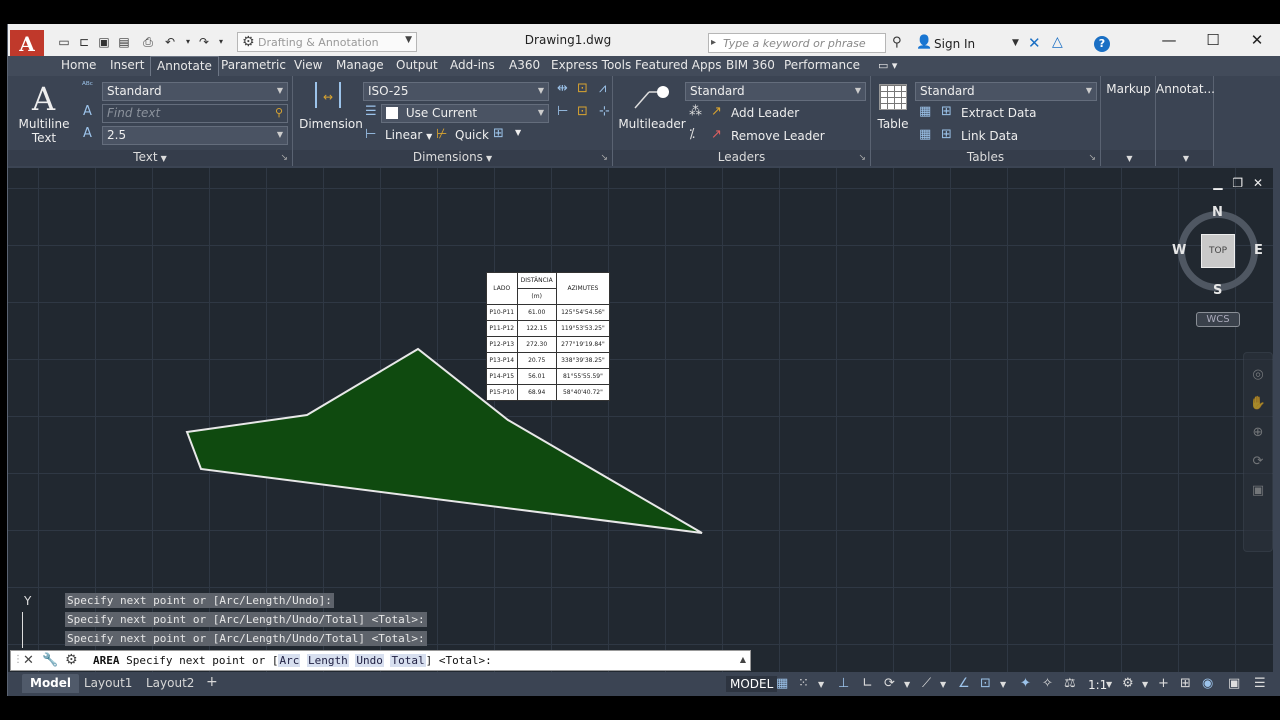 This screenshot has width=1280, height=720. What do you see at coordinates (44, 113) in the screenshot?
I see `multiline-text-button: A Multiline Text` at bounding box center [44, 113].